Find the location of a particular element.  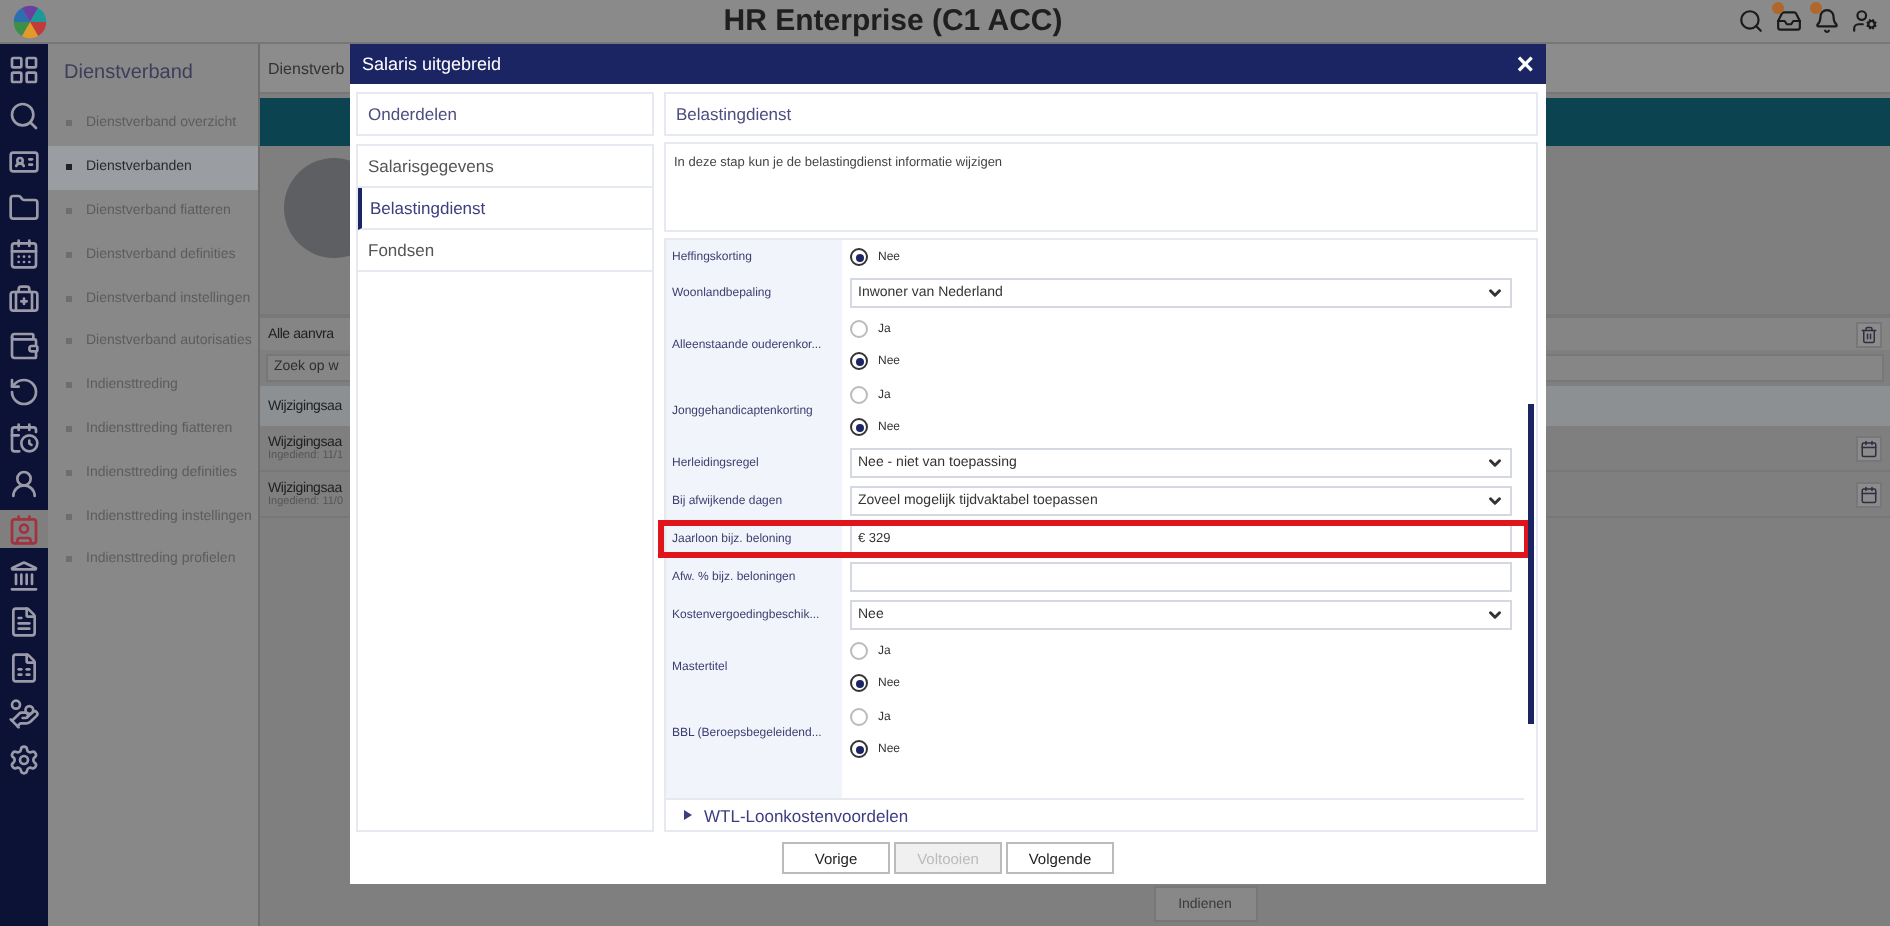

user-settings-icon is located at coordinates (1865, 21).